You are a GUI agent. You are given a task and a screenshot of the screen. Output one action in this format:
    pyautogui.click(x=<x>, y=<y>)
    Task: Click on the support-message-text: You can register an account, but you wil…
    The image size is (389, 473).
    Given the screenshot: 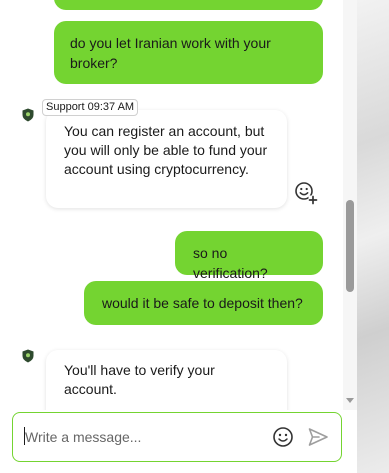 What is the action you would take?
    pyautogui.click(x=166, y=150)
    